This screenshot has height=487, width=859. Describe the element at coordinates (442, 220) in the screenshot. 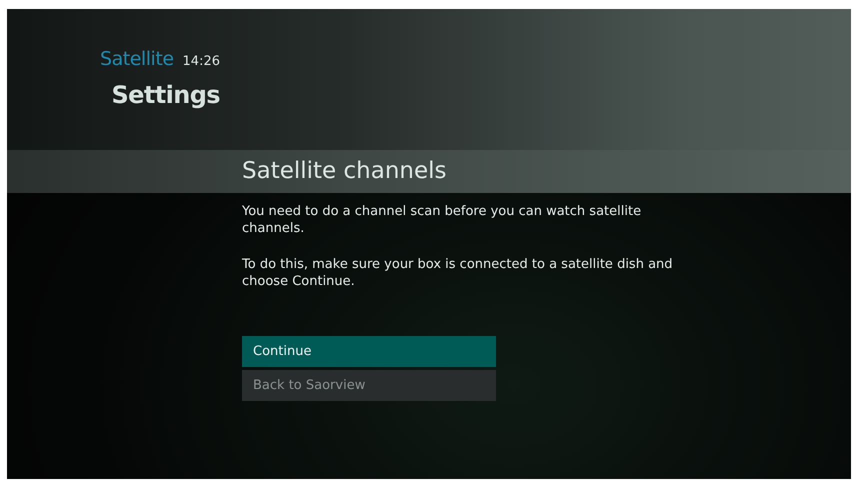

I see `message-text: You need to do a channel scan before you can watch satellite channels.` at that location.